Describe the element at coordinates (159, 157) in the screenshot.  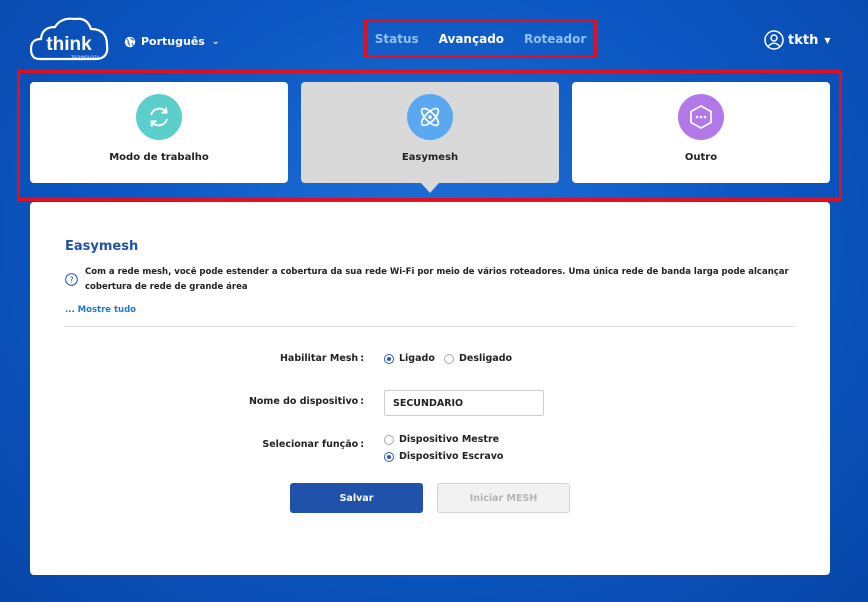
I see `card-label: Modo de trabalho` at that location.